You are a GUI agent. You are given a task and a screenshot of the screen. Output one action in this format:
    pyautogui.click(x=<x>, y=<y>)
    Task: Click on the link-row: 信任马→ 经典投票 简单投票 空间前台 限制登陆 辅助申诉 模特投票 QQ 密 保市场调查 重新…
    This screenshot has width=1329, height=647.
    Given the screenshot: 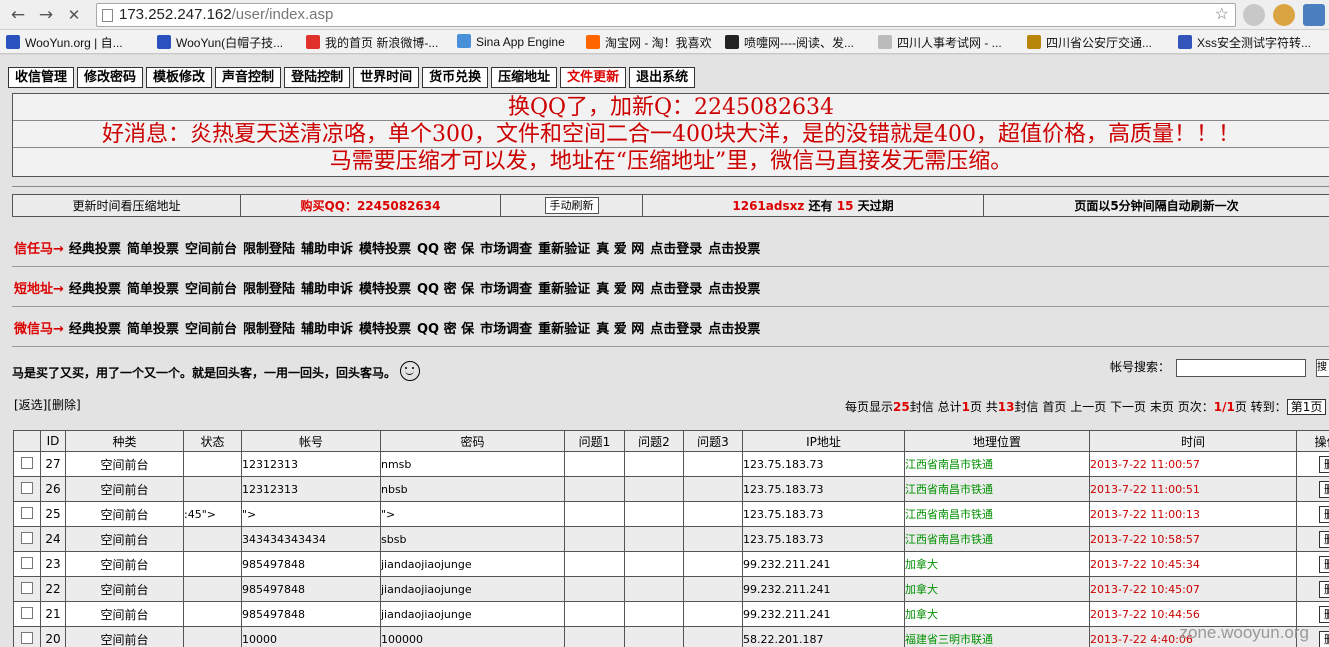 What is the action you would take?
    pyautogui.click(x=390, y=247)
    